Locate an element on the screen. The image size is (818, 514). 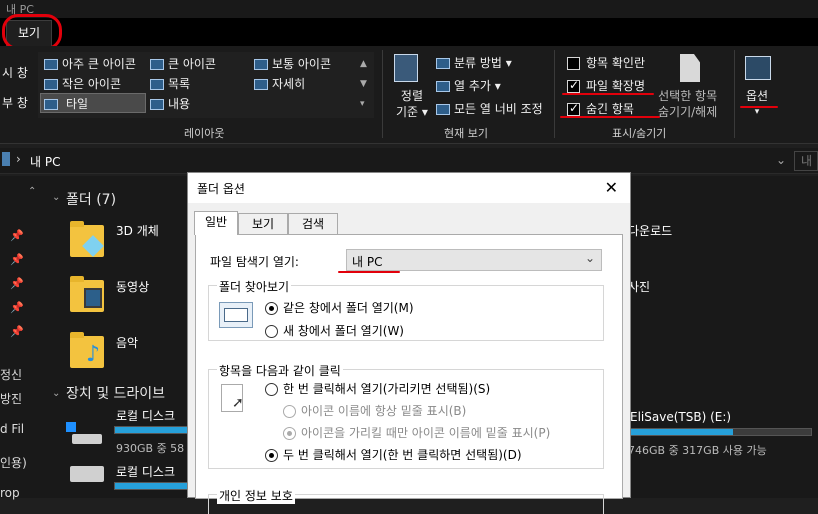
annotation-circle-view is located at coordinates (32, 32).